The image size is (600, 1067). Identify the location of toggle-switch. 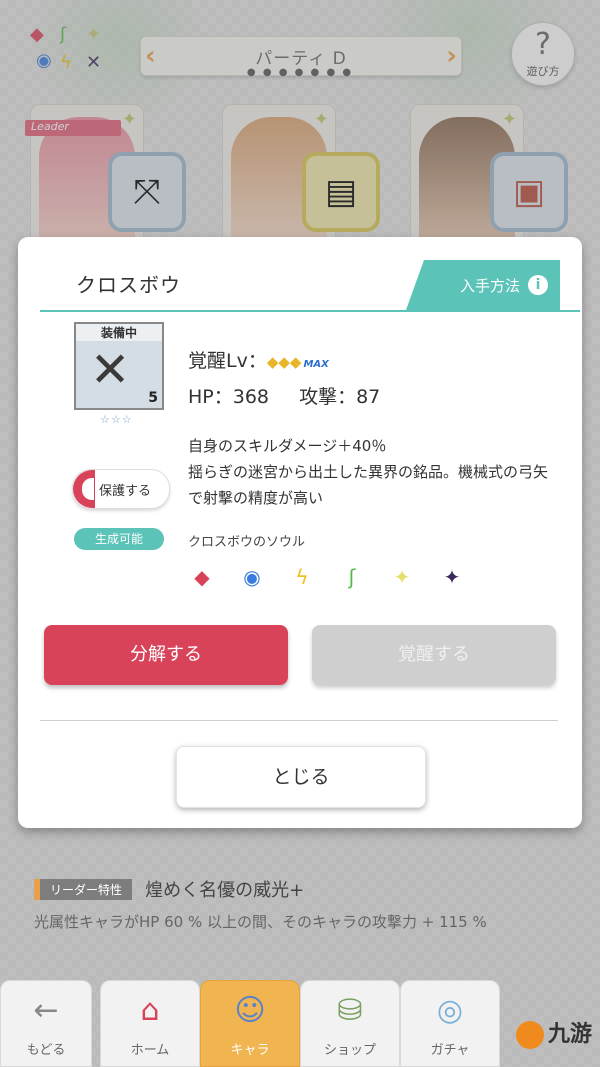
(84, 489).